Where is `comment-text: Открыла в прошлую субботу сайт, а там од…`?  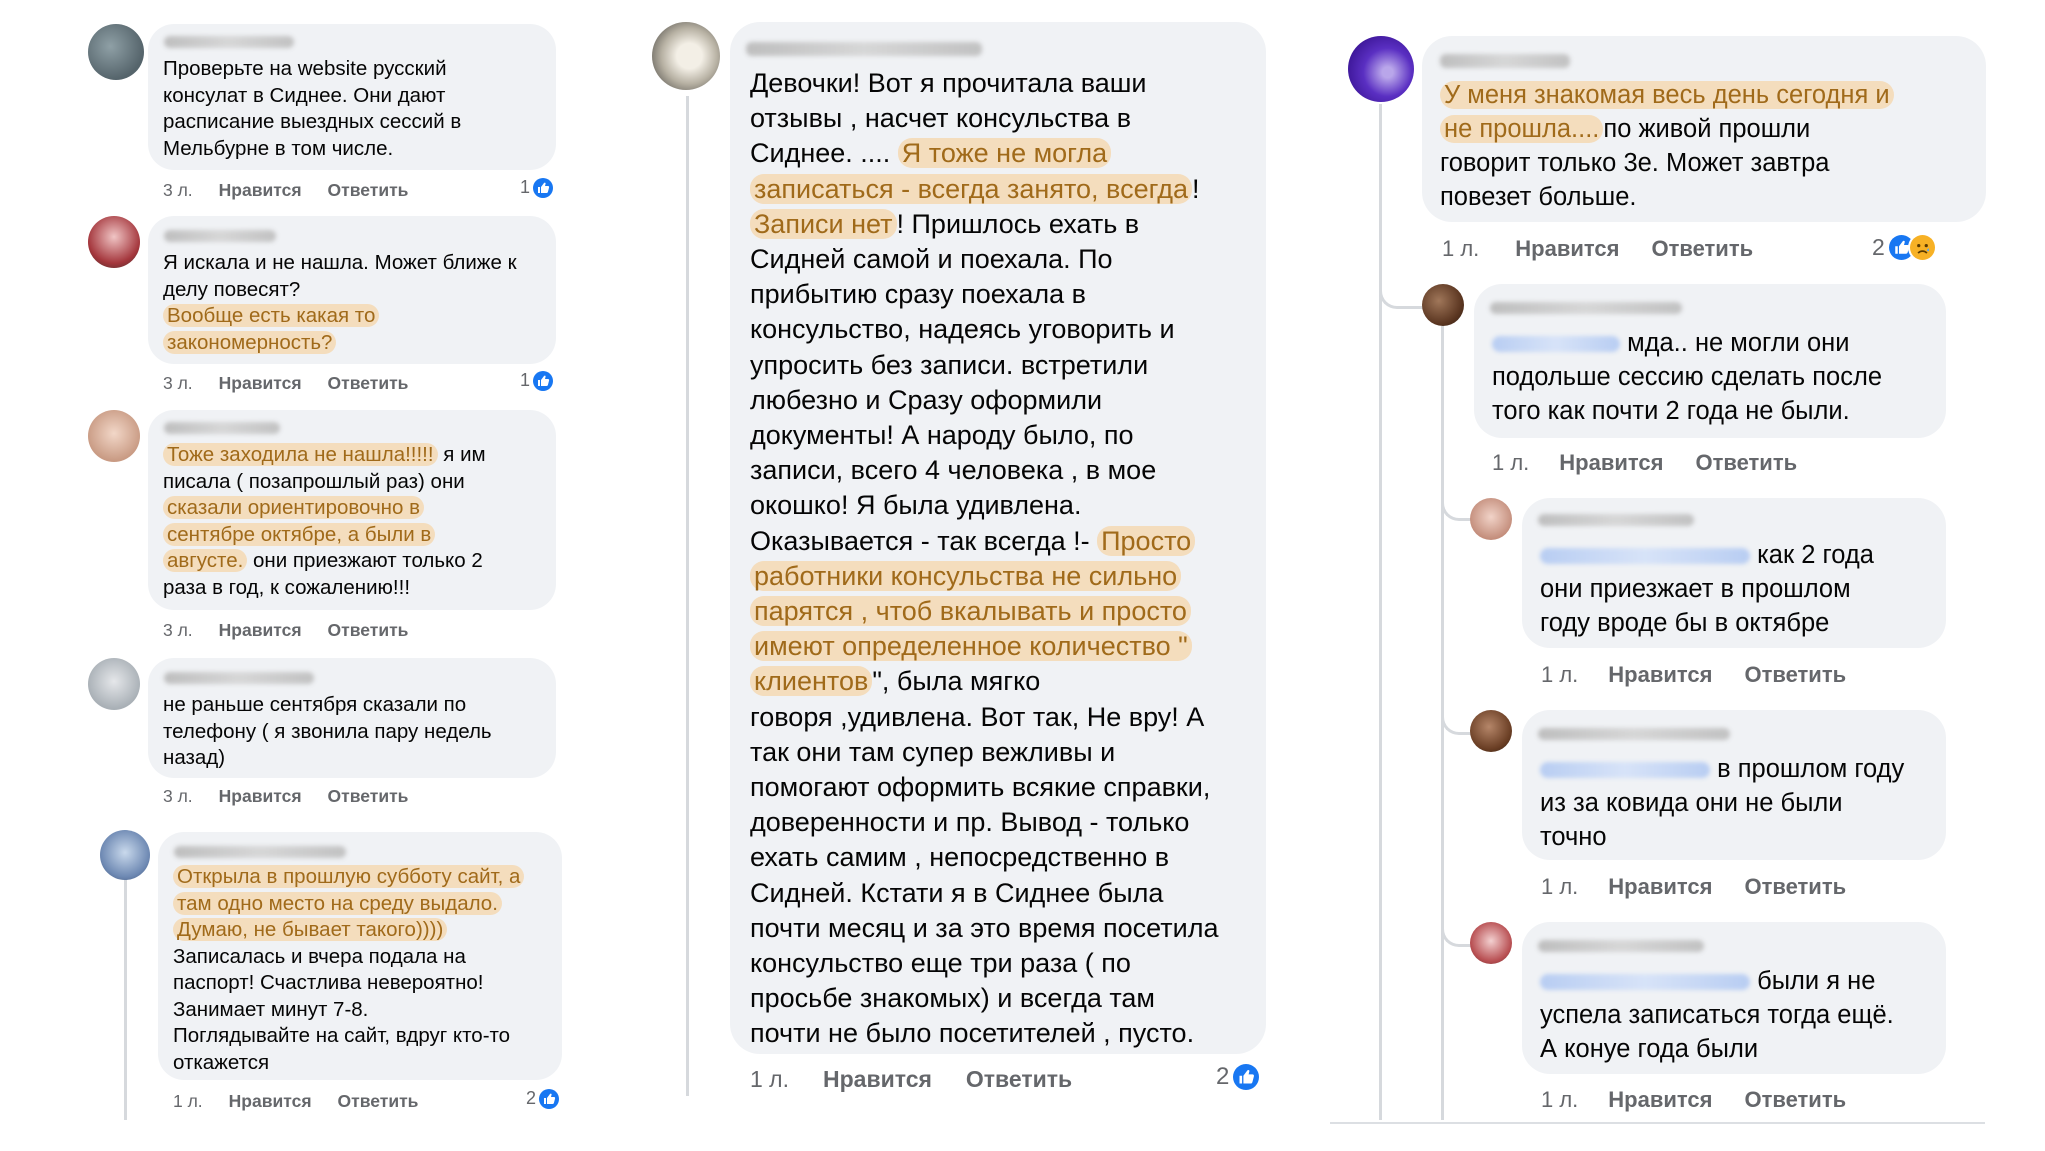 comment-text: Открыла в прошлую субботу сайт, а там од… is located at coordinates (349, 970).